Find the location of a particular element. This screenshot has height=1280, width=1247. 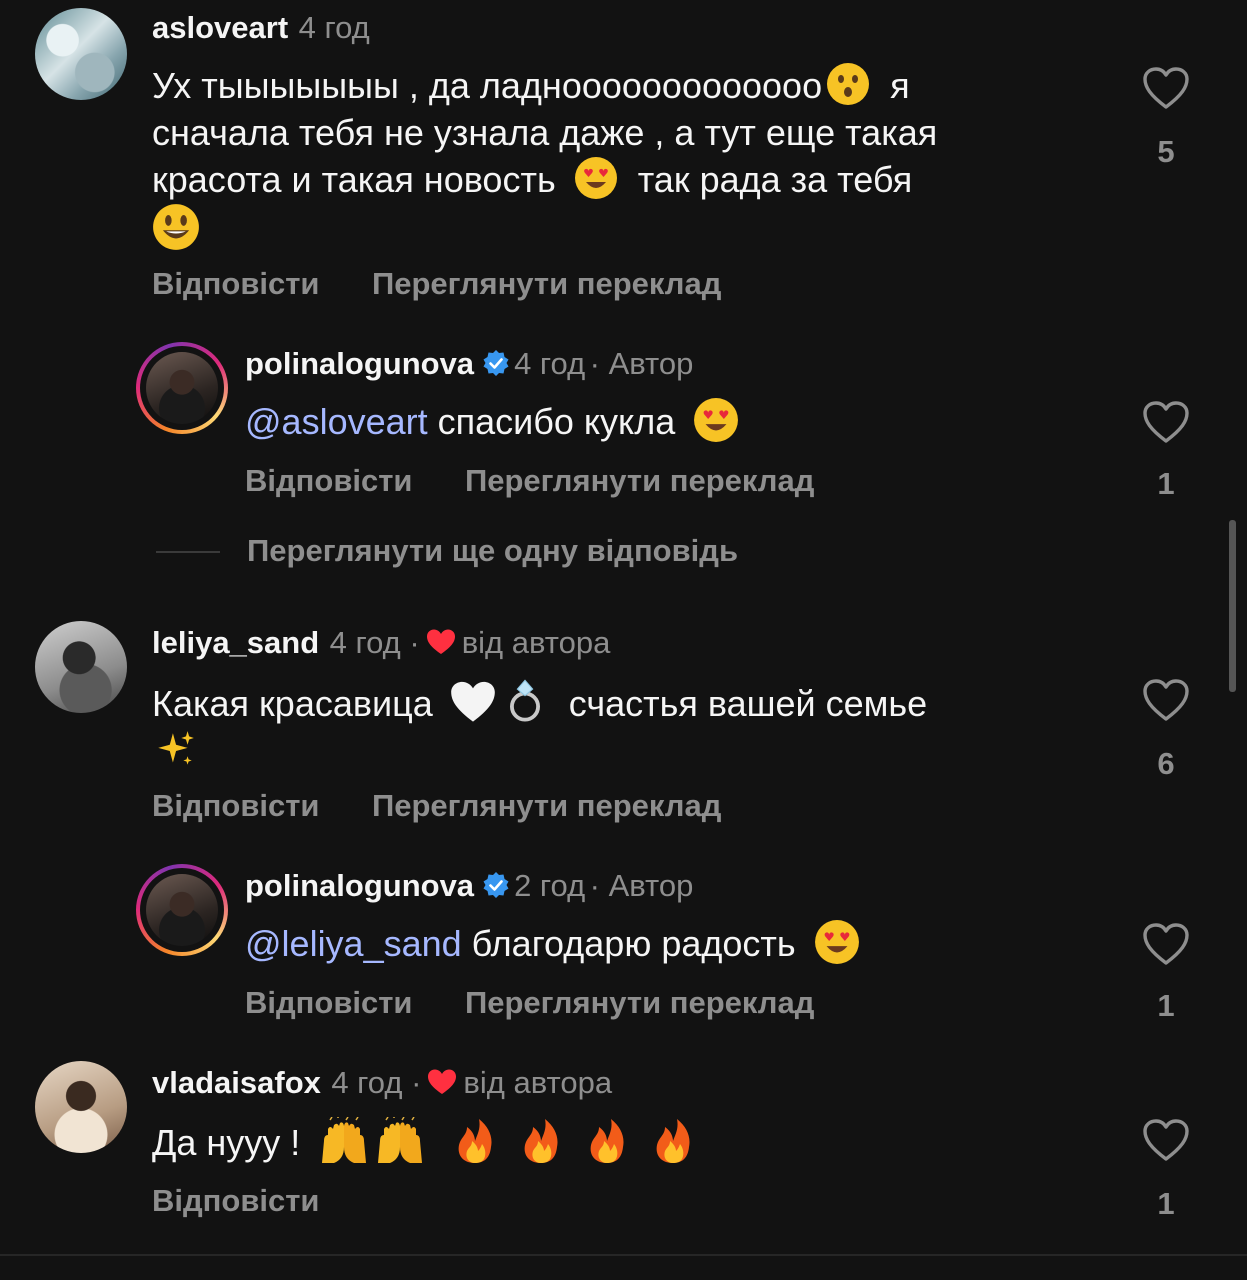

comment-text: @leliya_sand благодарю радость is located at coordinates (552, 943).